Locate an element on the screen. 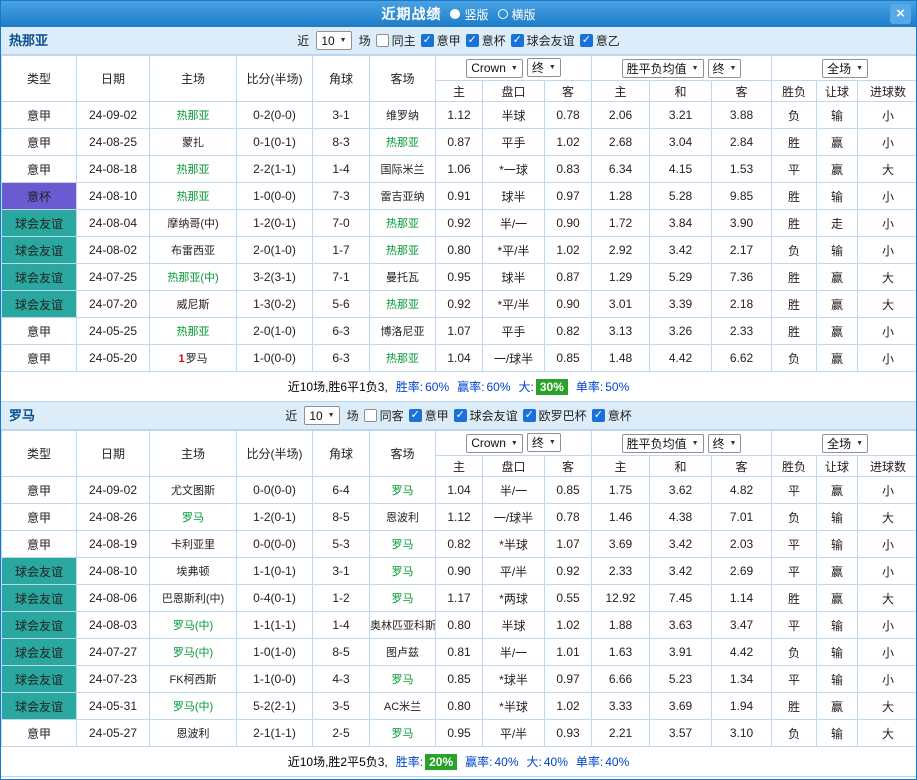 This screenshot has height=780, width=917. cell-home-team: 布雷西亚 is located at coordinates (193, 250).